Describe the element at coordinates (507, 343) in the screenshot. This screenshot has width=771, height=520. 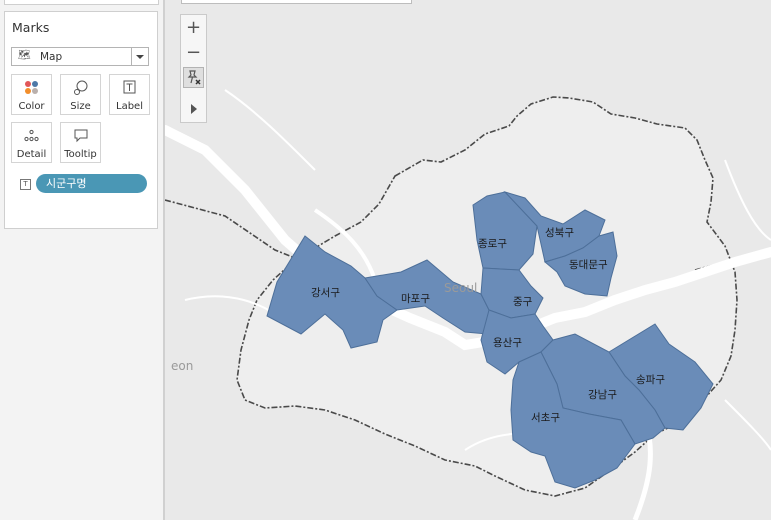
I see `district-label: 용산구` at that location.